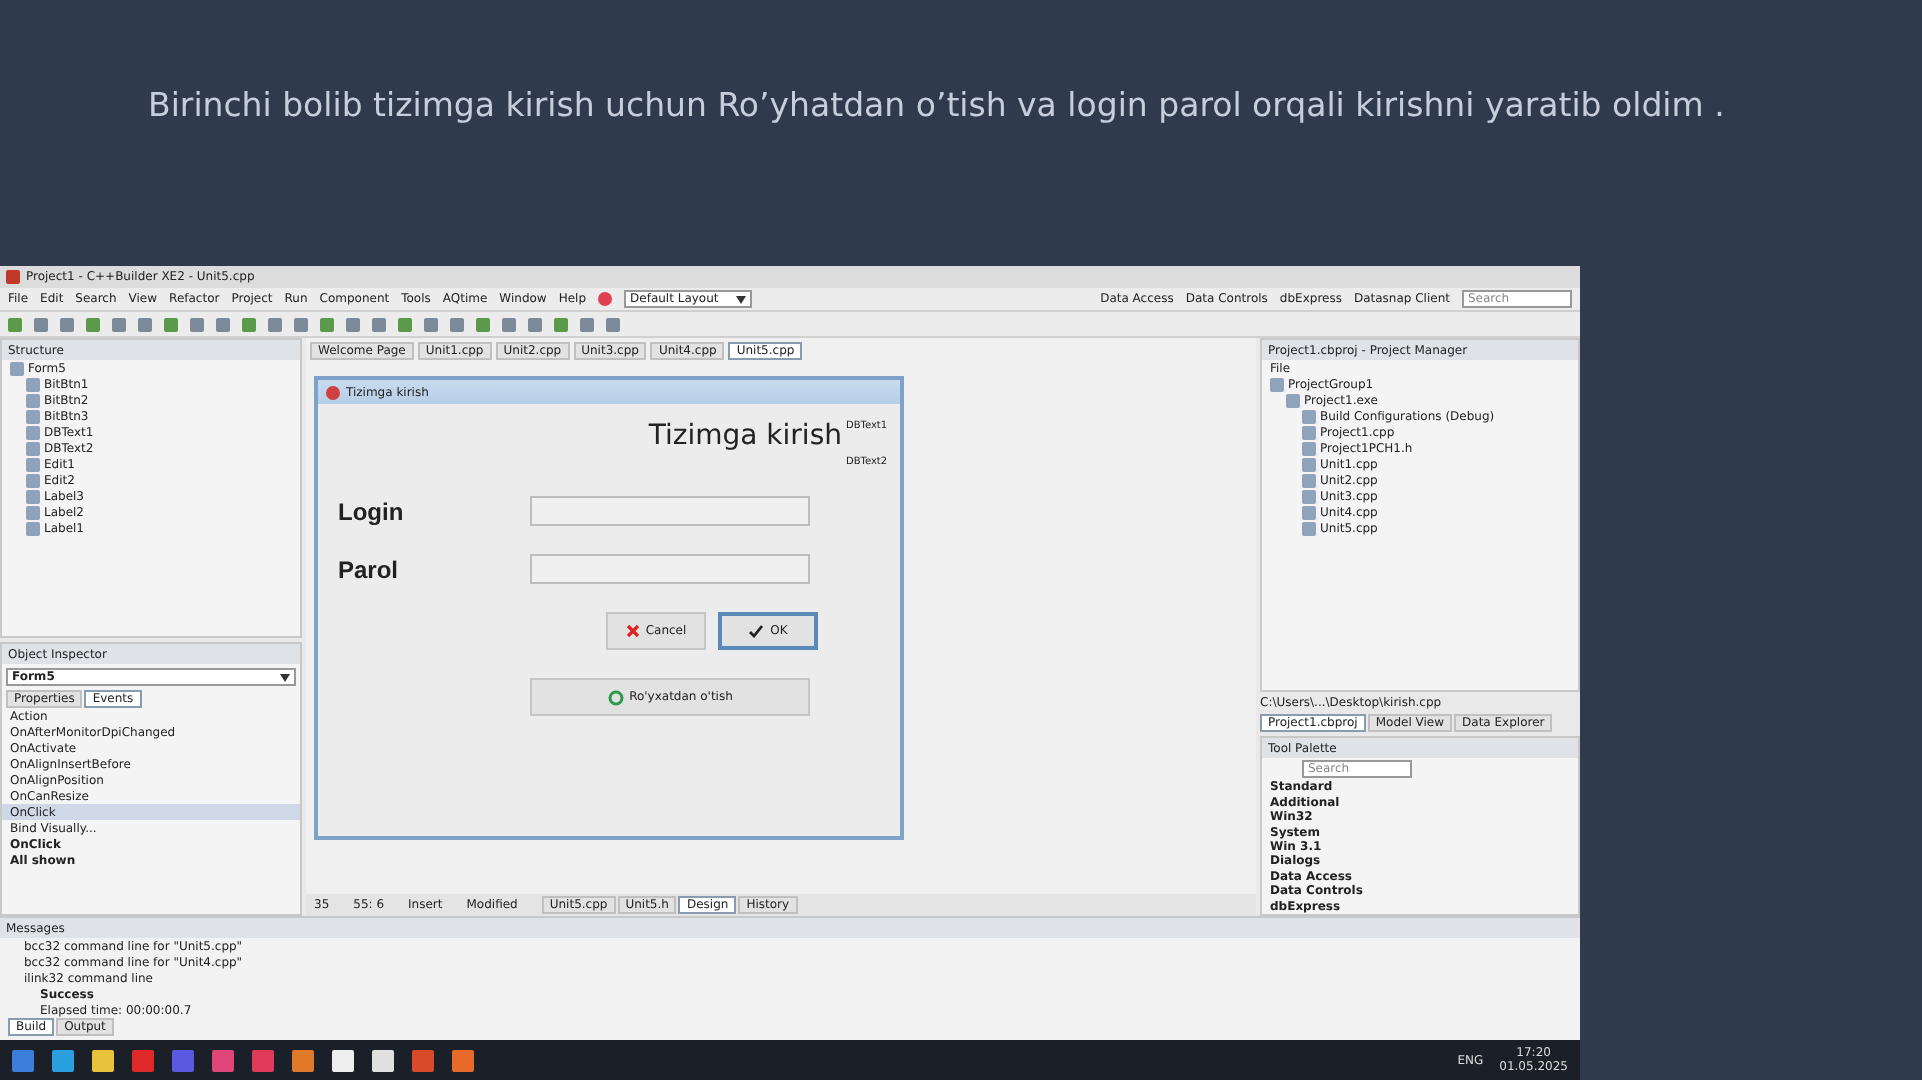 The height and width of the screenshot is (1080, 1922). What do you see at coordinates (333, 392) in the screenshot?
I see `form-icon` at bounding box center [333, 392].